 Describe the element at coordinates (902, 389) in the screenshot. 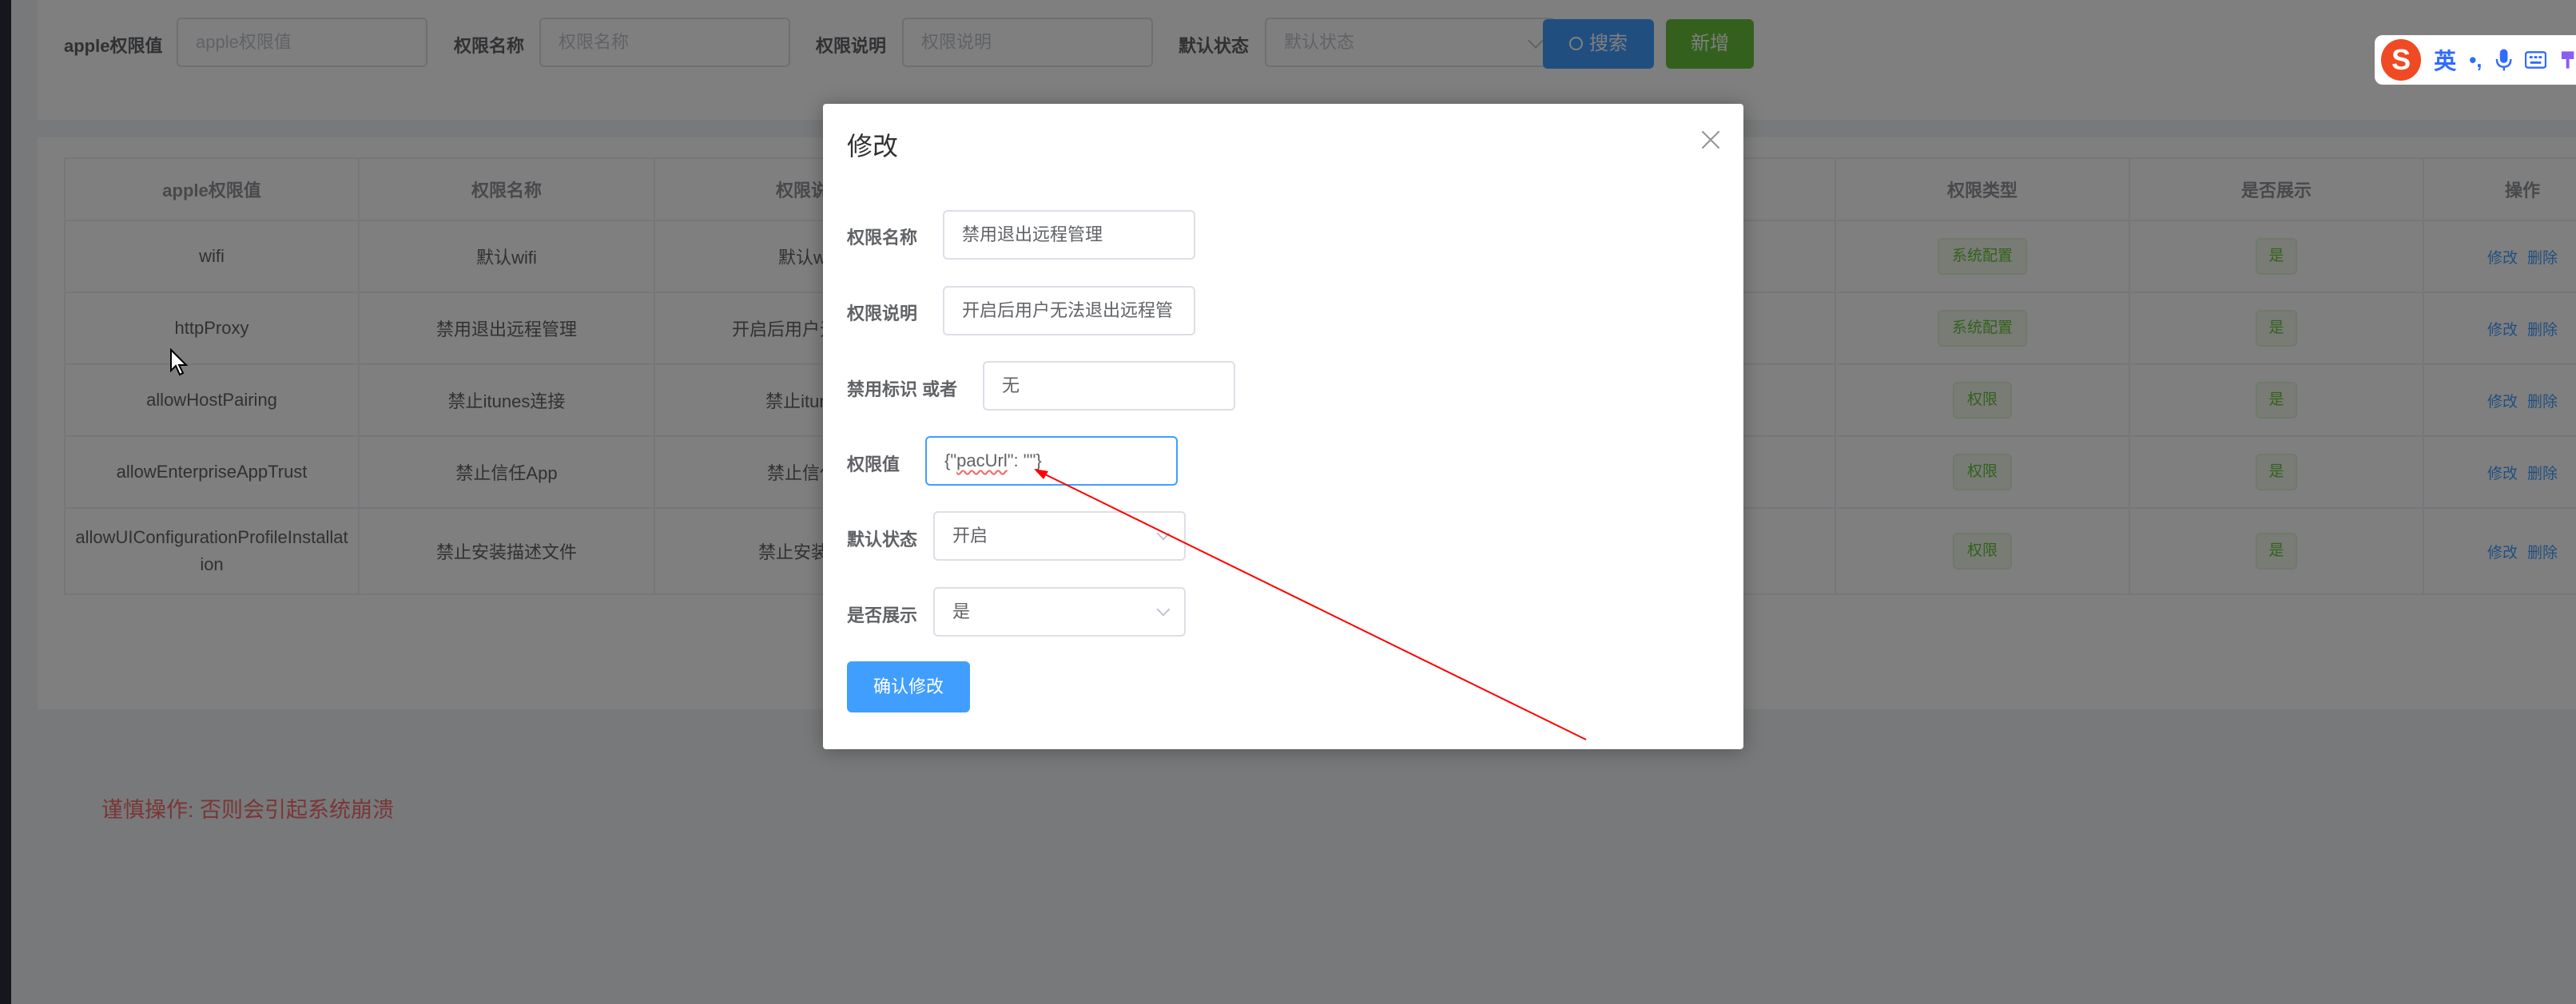

I see `field-ban-label: 禁用标识 或者` at that location.